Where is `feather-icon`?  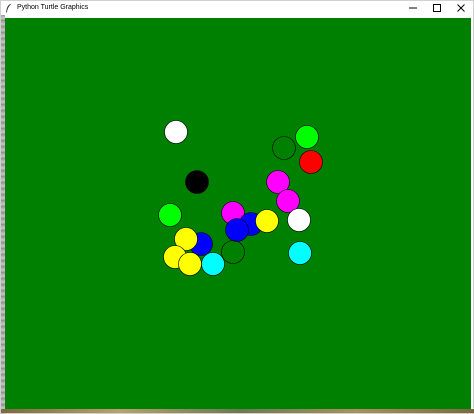
feather-icon is located at coordinates (9, 8).